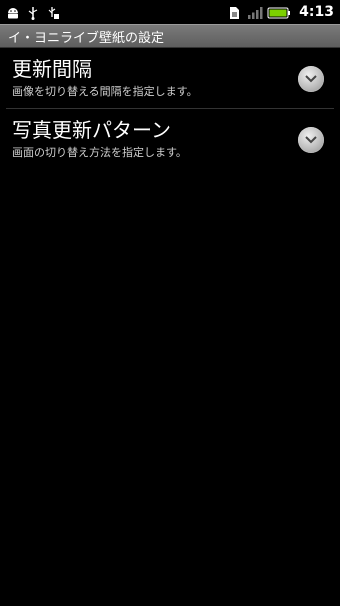 Image resolution: width=340 pixels, height=606 pixels. What do you see at coordinates (170, 12) in the screenshot?
I see `status-bar: 4:13` at bounding box center [170, 12].